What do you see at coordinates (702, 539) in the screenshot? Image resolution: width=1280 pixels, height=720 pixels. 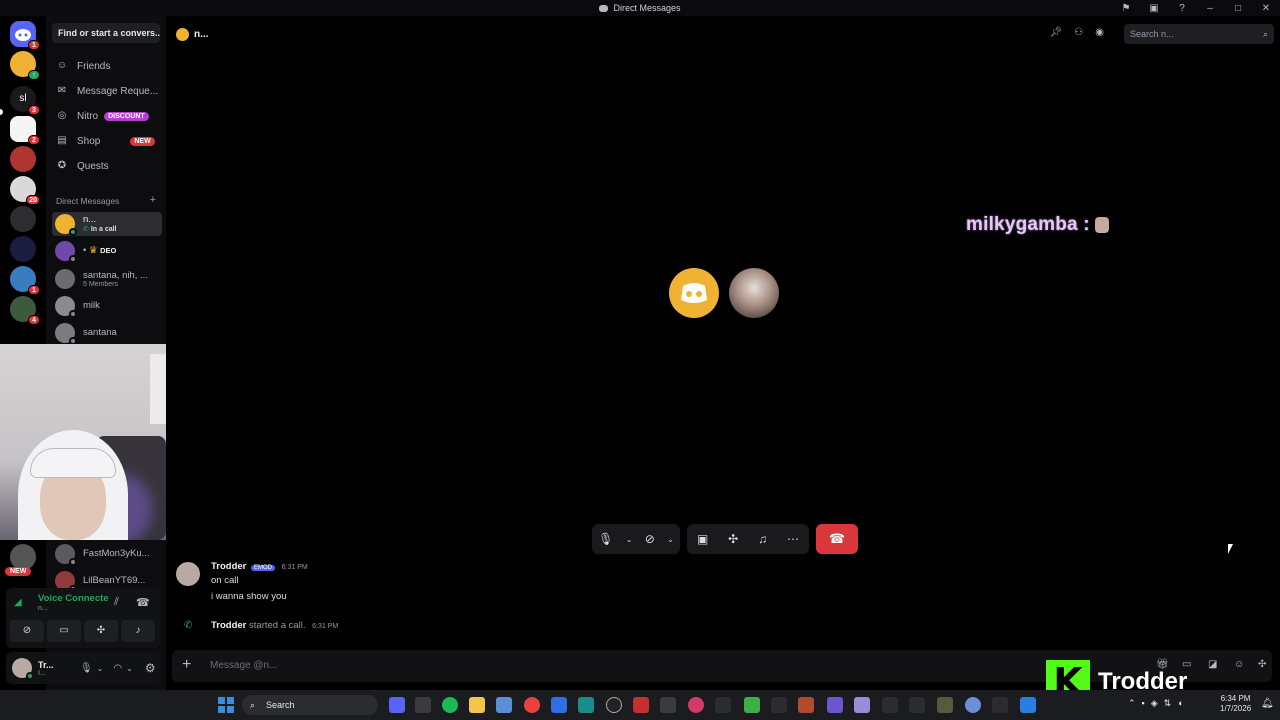 I see `screen-share-icon: ▣` at bounding box center [702, 539].